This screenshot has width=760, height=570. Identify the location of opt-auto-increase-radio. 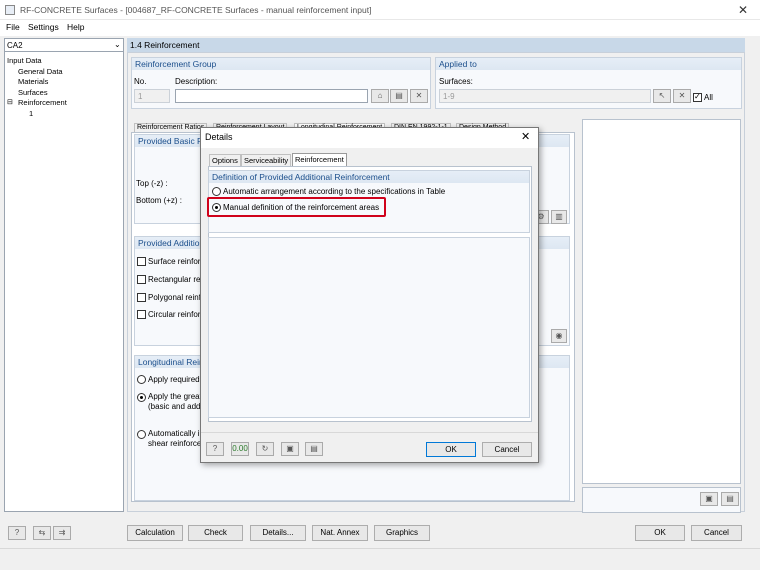
(141, 434).